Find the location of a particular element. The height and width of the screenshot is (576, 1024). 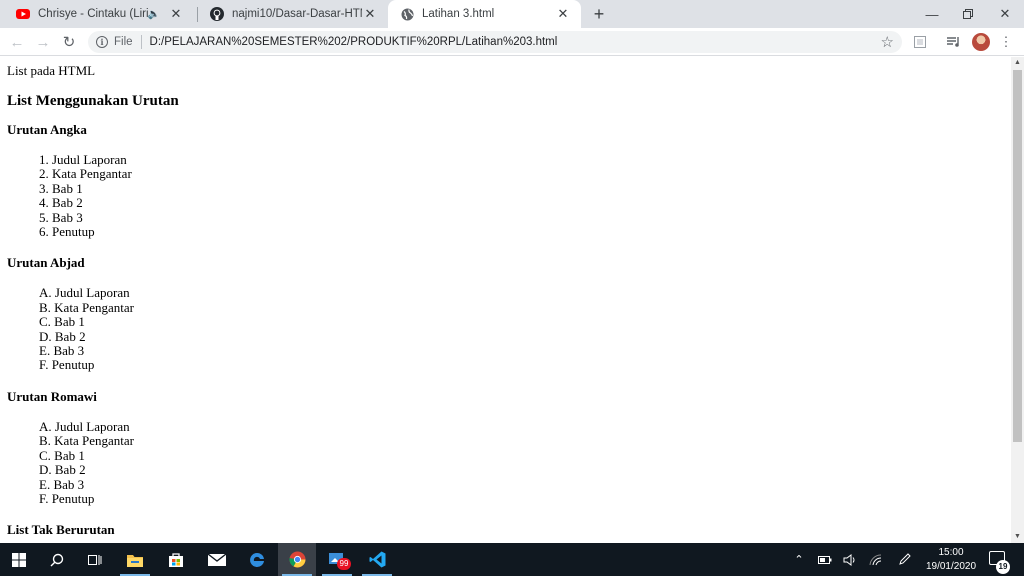

wifi-icon is located at coordinates (876, 559).